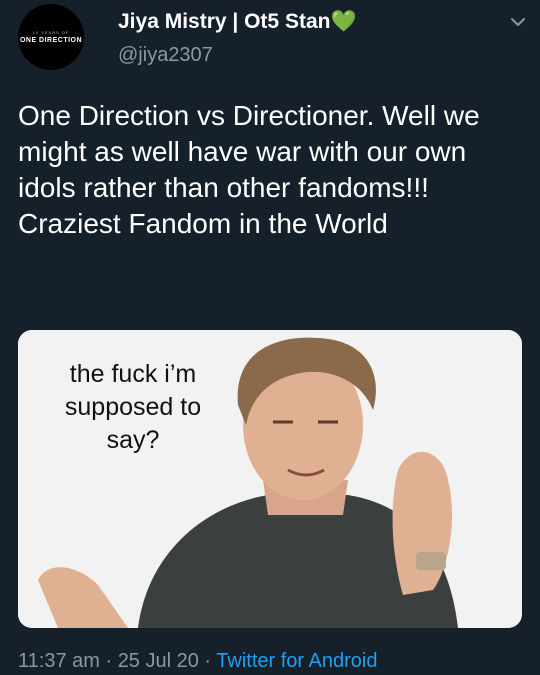 This screenshot has width=540, height=675. I want to click on avatar: 10 YEARS OF ONE DIRECTION, so click(51, 37).